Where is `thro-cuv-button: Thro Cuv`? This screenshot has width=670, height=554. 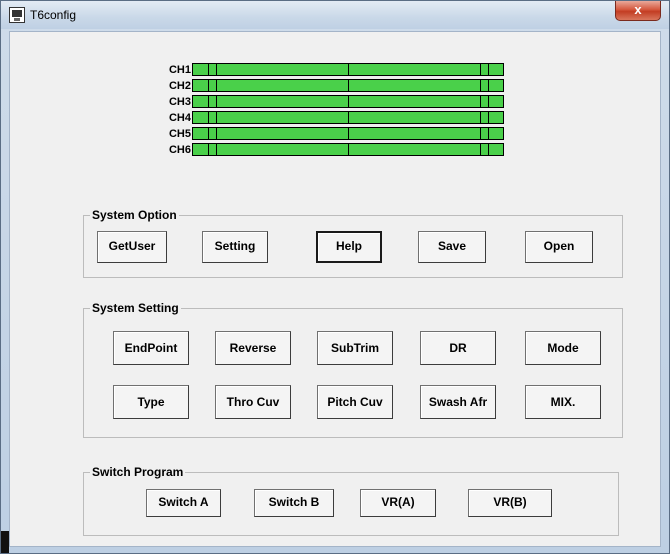
thro-cuv-button: Thro Cuv is located at coordinates (253, 402).